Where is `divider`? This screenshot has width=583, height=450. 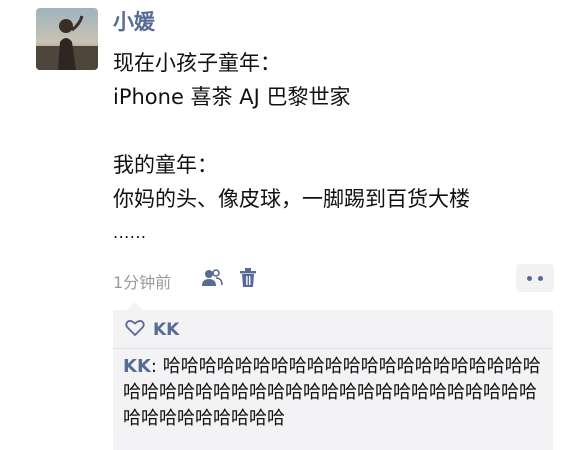 divider is located at coordinates (333, 348).